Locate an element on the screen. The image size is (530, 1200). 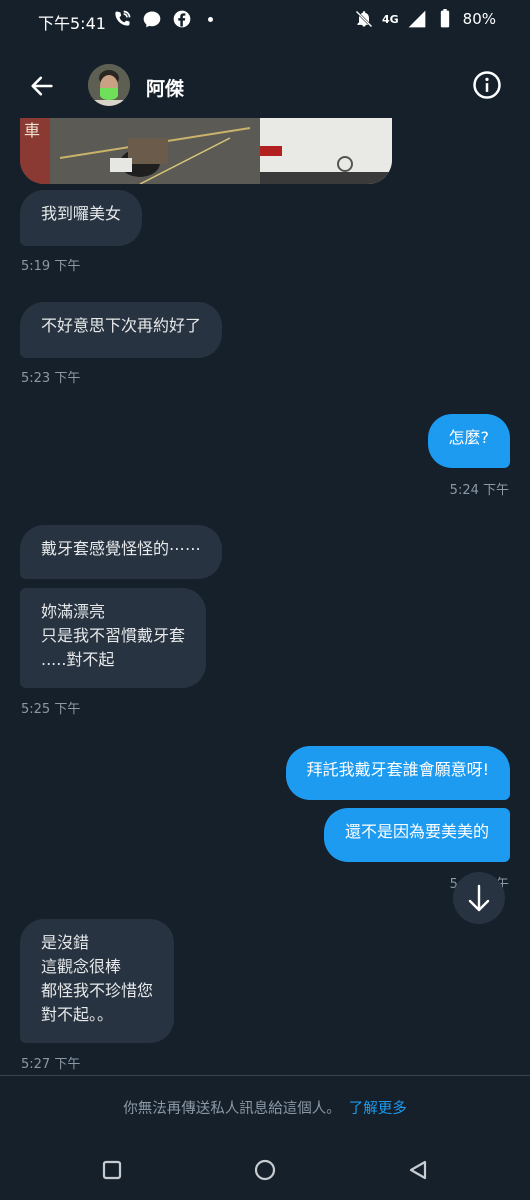
arrow-down-icon is located at coordinates (479, 898).